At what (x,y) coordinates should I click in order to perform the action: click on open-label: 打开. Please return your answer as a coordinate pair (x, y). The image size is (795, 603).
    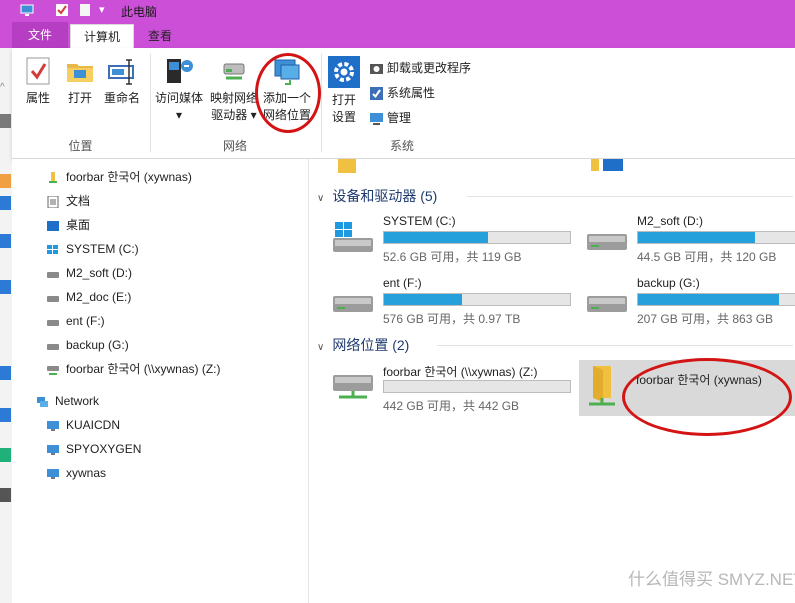
    Looking at the image, I should click on (79, 98).